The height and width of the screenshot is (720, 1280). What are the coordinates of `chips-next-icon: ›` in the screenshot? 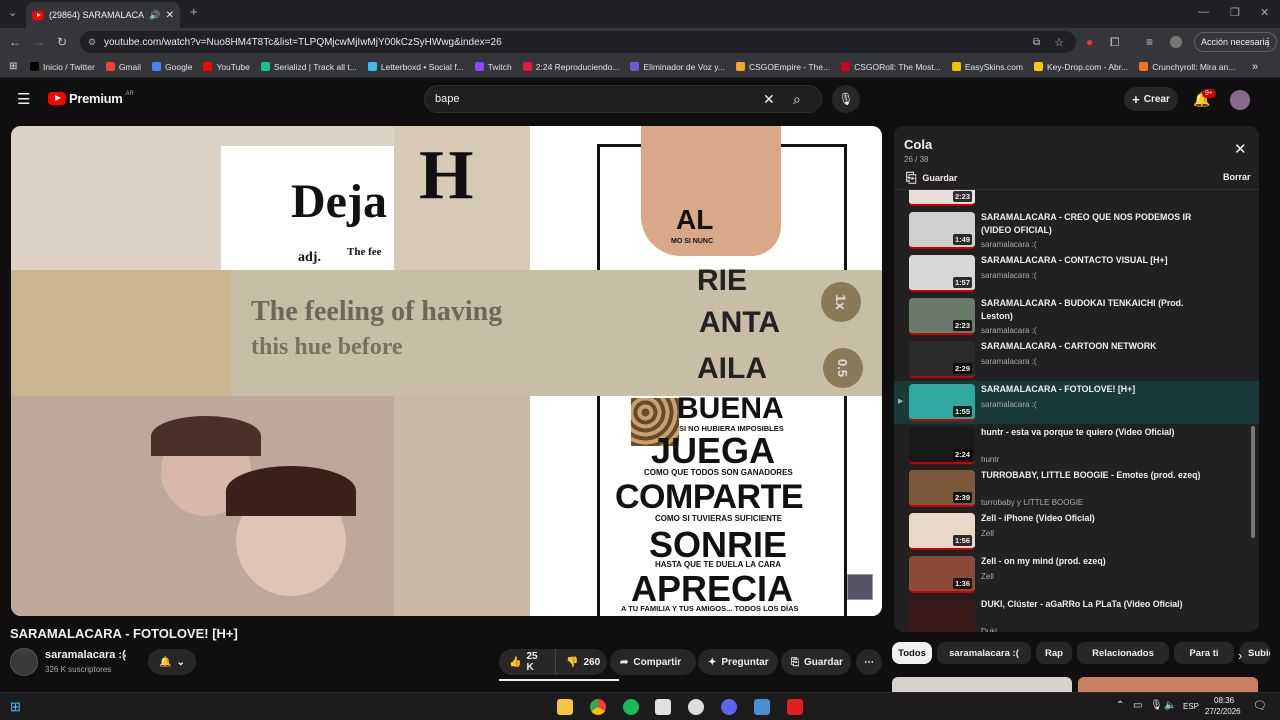 It's located at (1240, 655).